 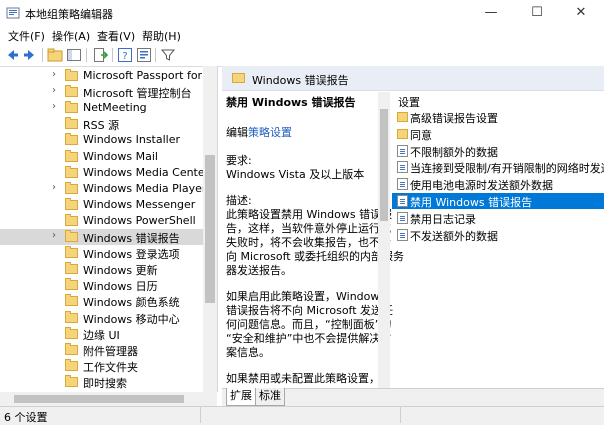 What do you see at coordinates (30, 55) in the screenshot?
I see `forward-arrow-icon` at bounding box center [30, 55].